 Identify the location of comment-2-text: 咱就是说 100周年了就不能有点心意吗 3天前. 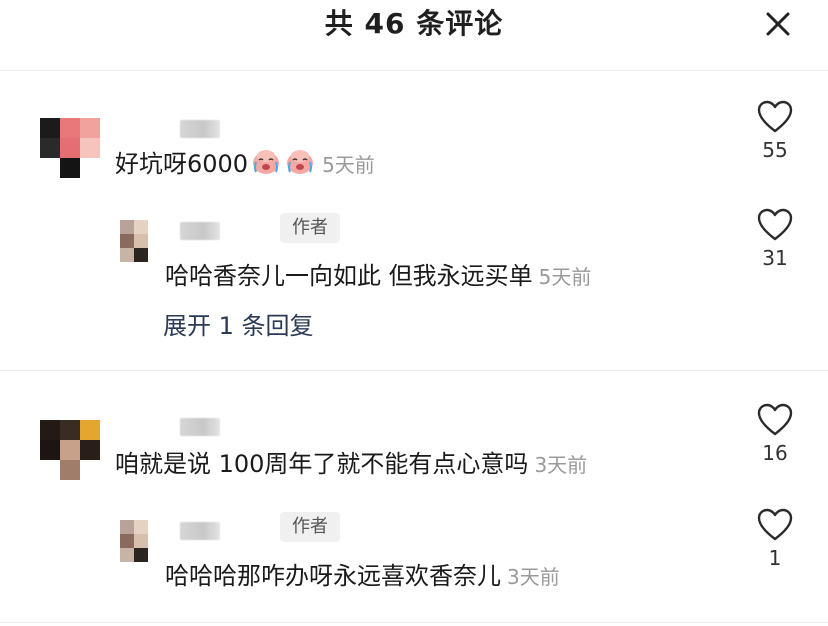
(351, 464).